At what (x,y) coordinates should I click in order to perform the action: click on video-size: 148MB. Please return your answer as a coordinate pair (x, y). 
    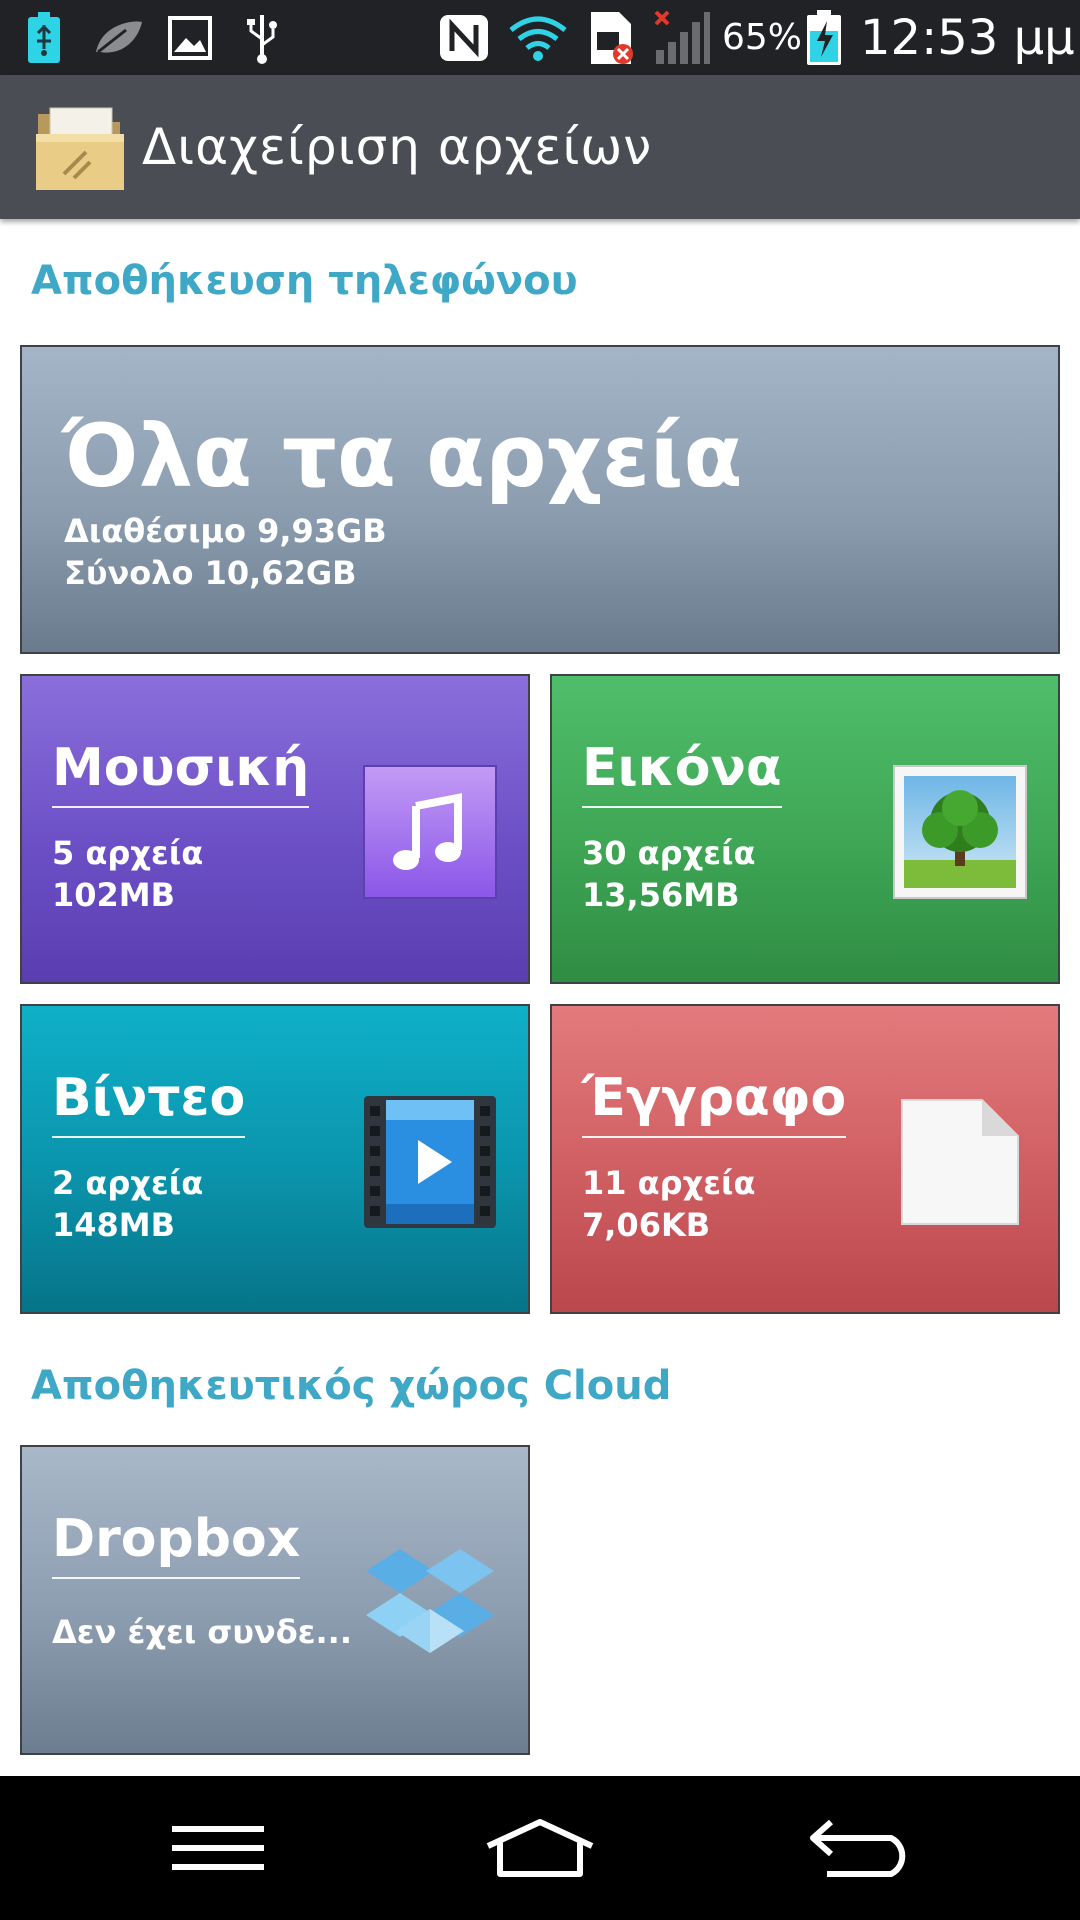
    Looking at the image, I should click on (114, 1225).